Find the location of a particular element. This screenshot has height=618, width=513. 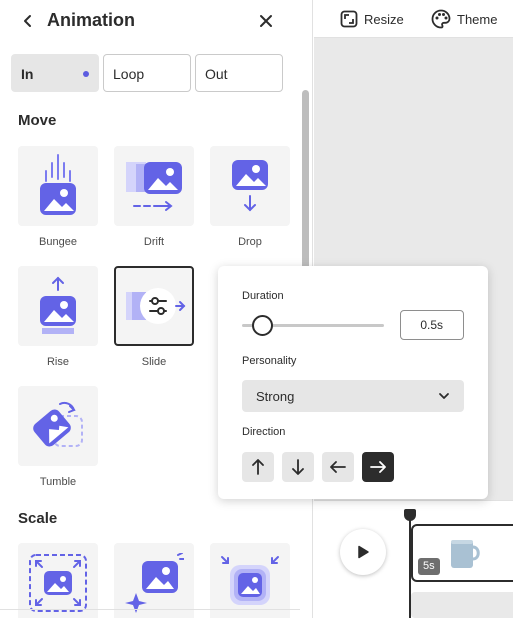

tab-out: Out is located at coordinates (239, 73).